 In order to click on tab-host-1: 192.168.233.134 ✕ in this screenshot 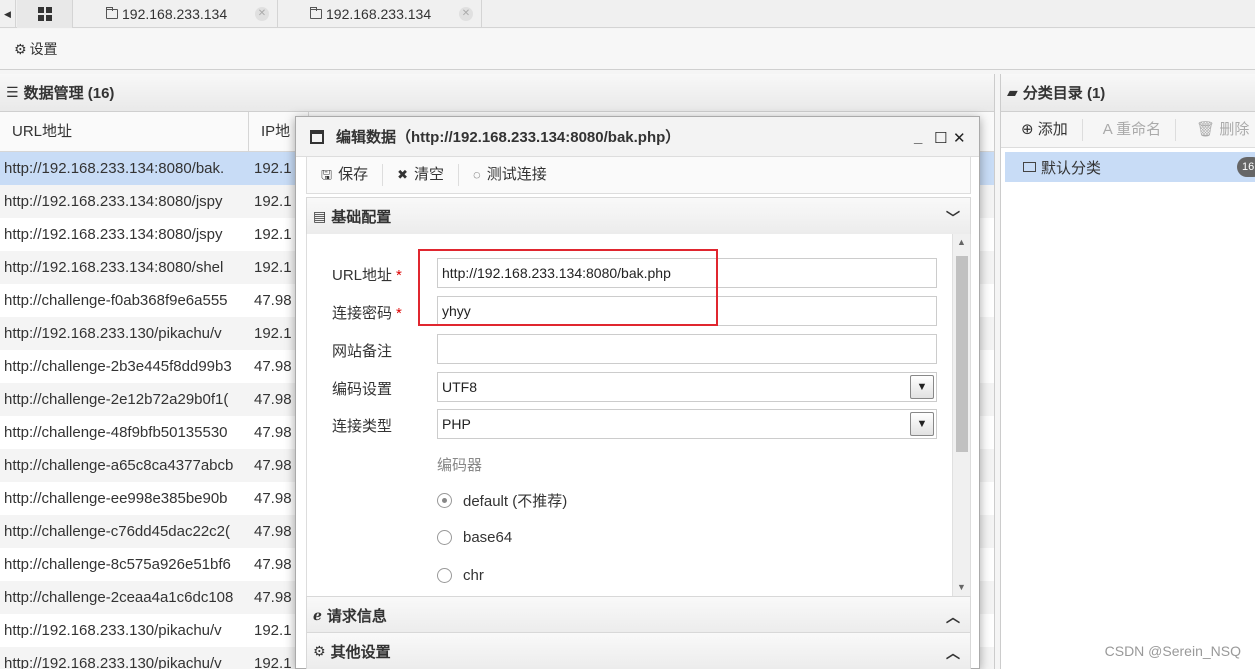, I will do `click(176, 14)`.